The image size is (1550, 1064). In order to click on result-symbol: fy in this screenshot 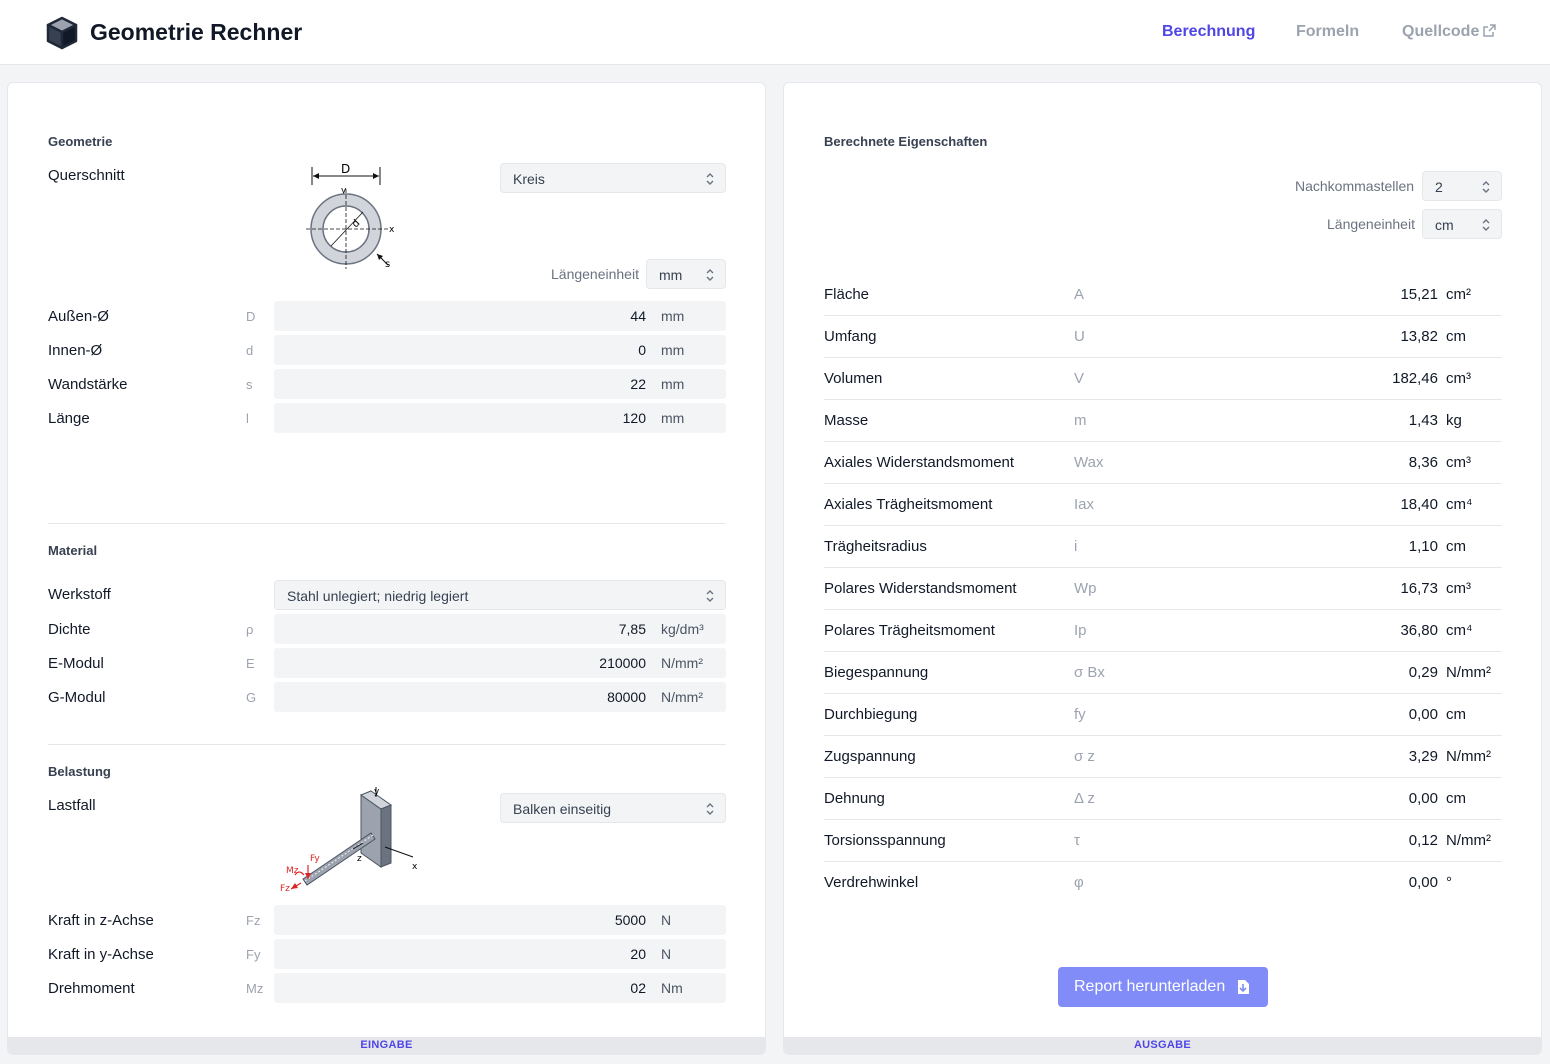, I will do `click(1080, 714)`.